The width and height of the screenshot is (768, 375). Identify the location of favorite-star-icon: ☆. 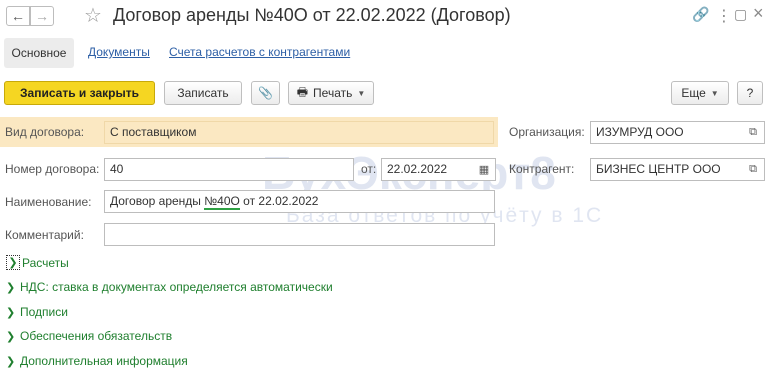
(93, 15).